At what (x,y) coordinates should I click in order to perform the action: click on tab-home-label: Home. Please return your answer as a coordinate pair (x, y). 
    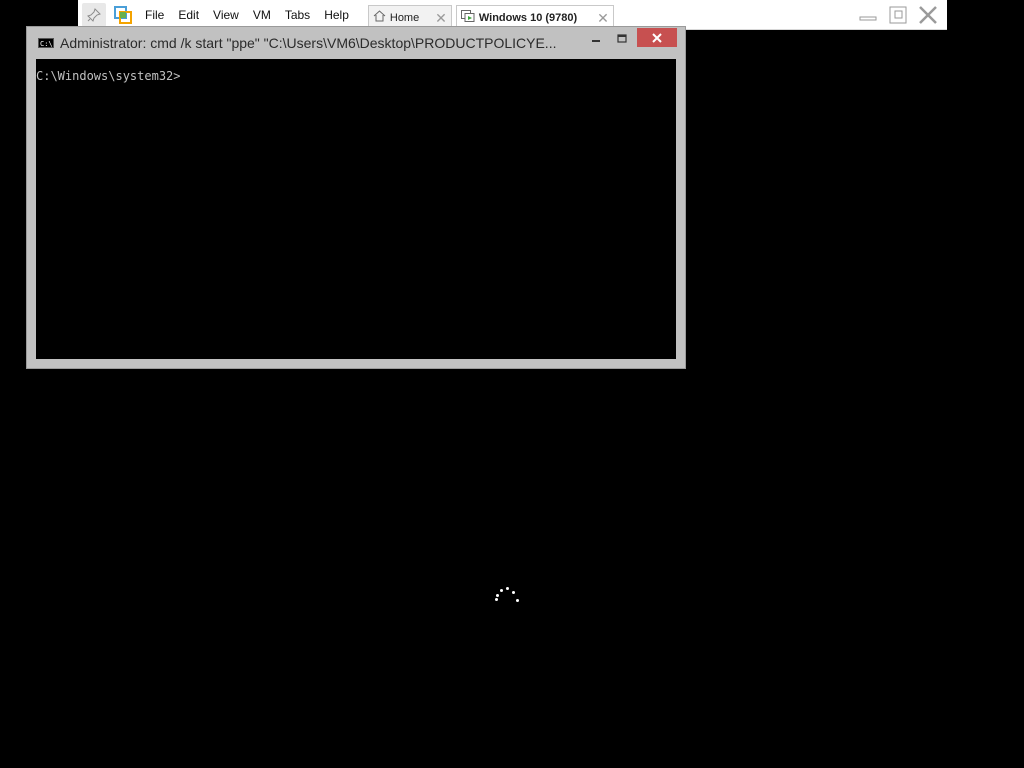
    Looking at the image, I should click on (404, 17).